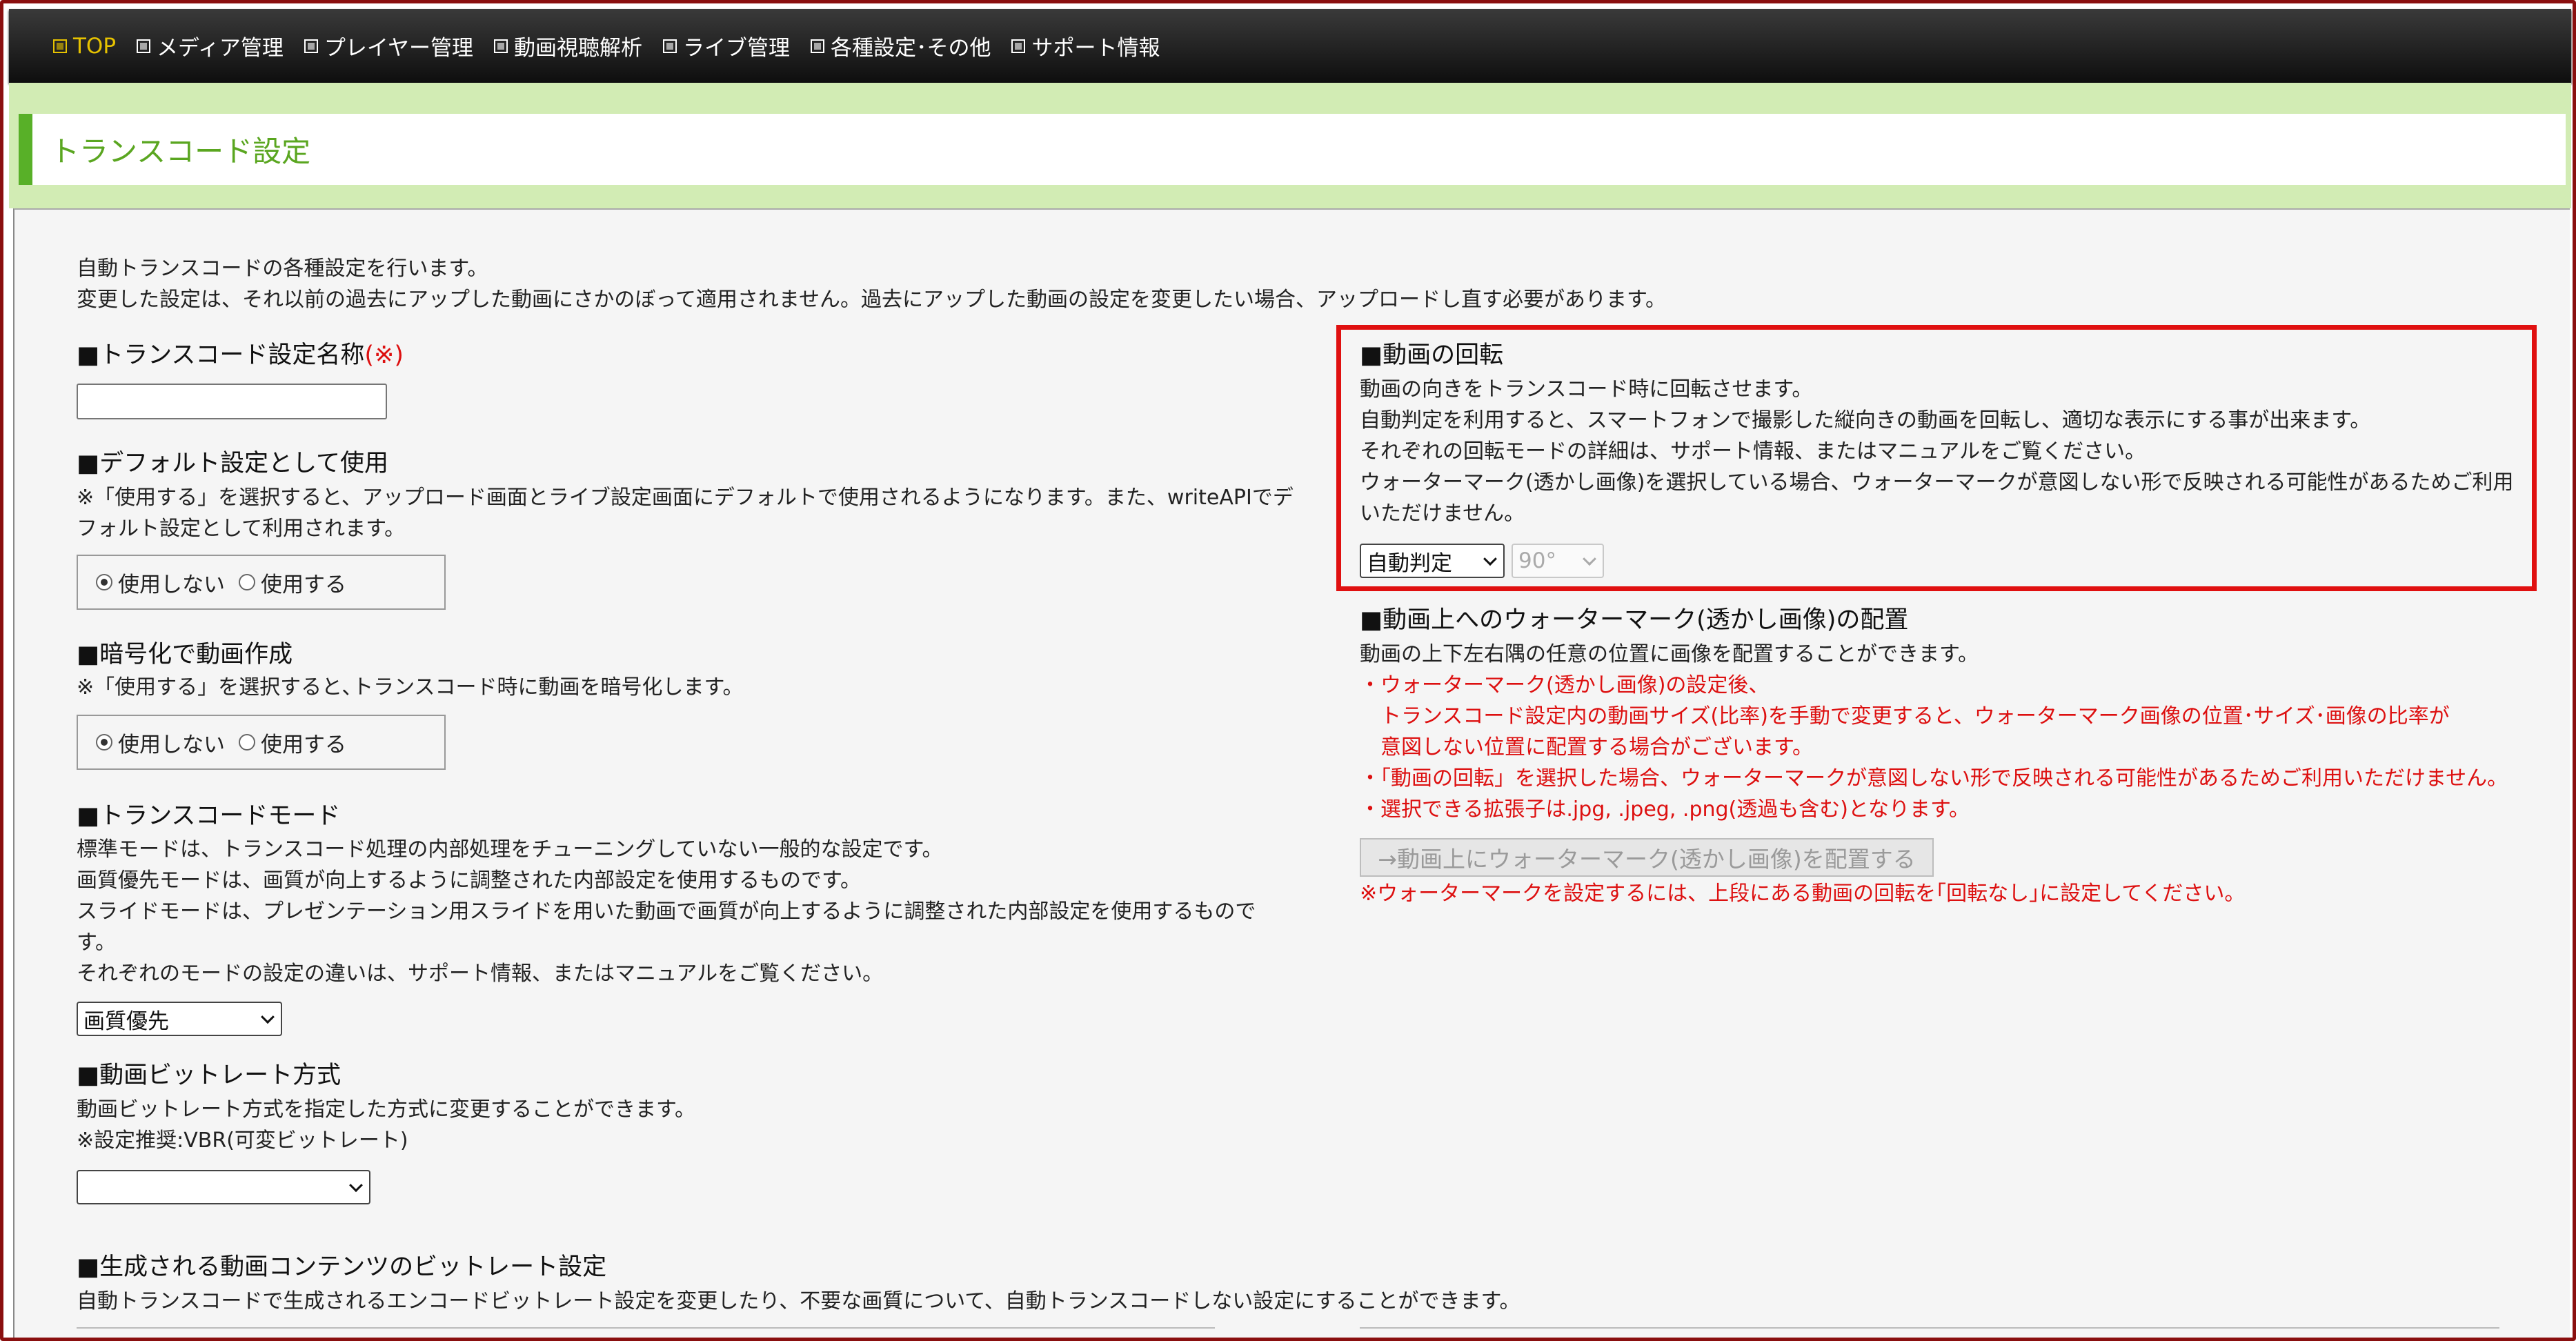 This screenshot has height=1341, width=2576. I want to click on nav-item-top: TOP, so click(84, 46).